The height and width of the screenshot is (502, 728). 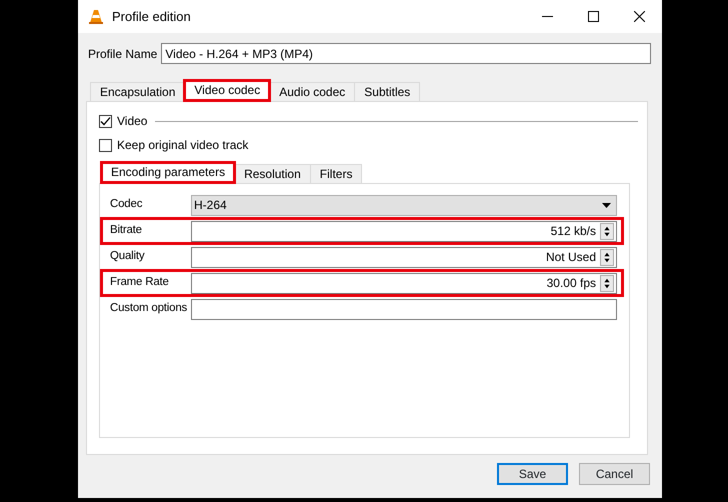 What do you see at coordinates (96, 16) in the screenshot?
I see `traffic-cone-icon` at bounding box center [96, 16].